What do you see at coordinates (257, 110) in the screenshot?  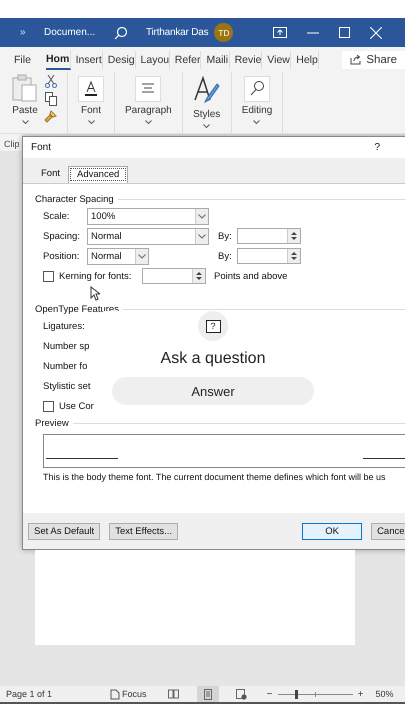 I see `ribbon-group-label: Editing` at bounding box center [257, 110].